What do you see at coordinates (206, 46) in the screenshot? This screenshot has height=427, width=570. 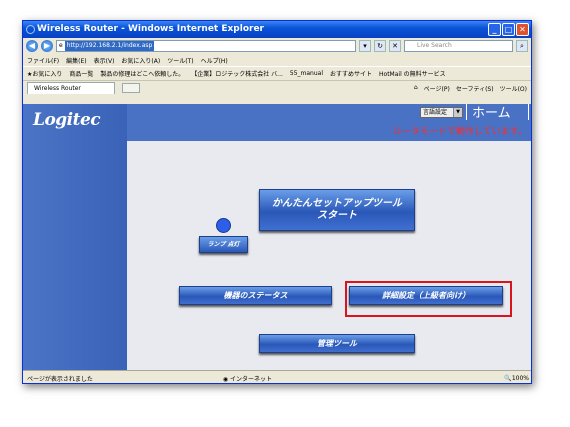 I see `url-input: e http://192.168.2.1/index.asp` at bounding box center [206, 46].